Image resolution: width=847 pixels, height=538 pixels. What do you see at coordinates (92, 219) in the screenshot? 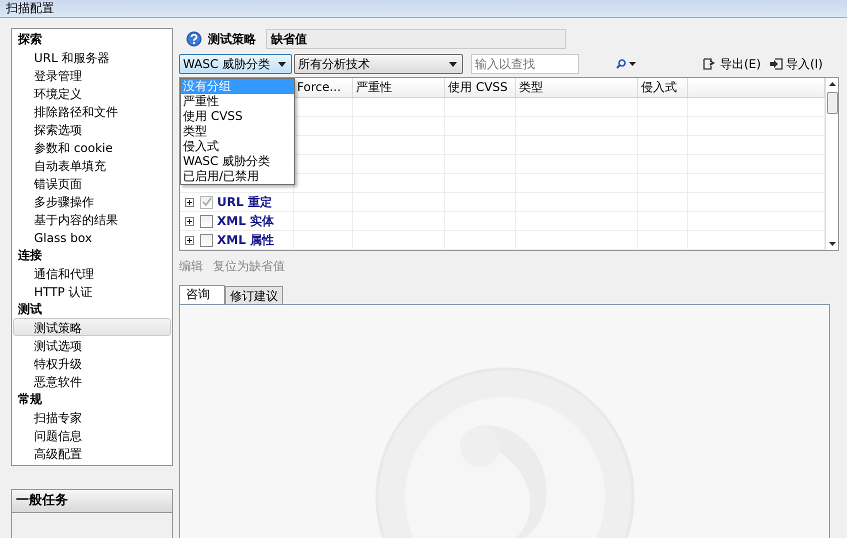
I see `nav-item: 基于内容的结果` at bounding box center [92, 219].